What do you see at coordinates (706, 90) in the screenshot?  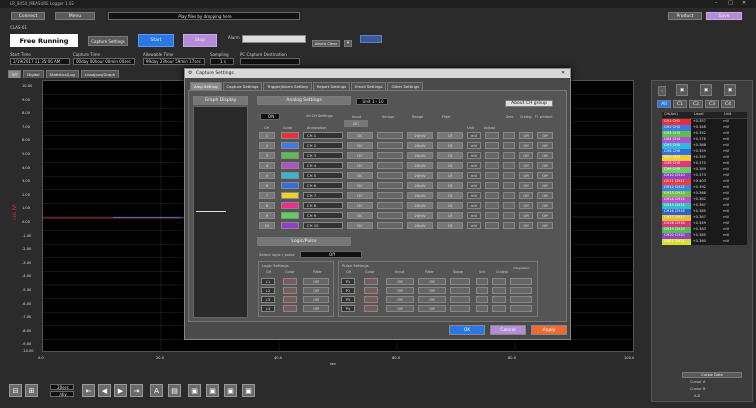 I see `monitor-icon-2: ▣` at bounding box center [706, 90].